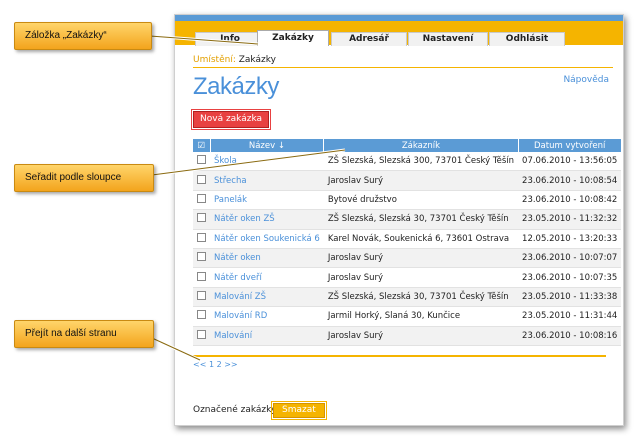  I want to click on callout-orders-tab: Záložka „Zakázky“, so click(83, 36).